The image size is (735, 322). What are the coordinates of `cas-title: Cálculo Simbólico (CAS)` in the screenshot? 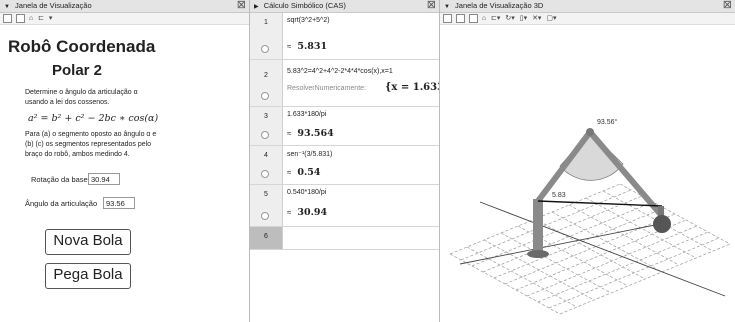 It's located at (304, 5).